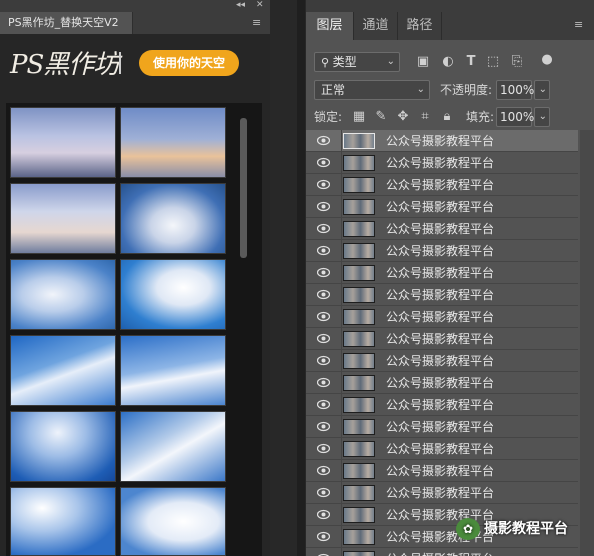  Describe the element at coordinates (240, 5) in the screenshot. I see `double-chevron-icon: ◂◂` at that location.